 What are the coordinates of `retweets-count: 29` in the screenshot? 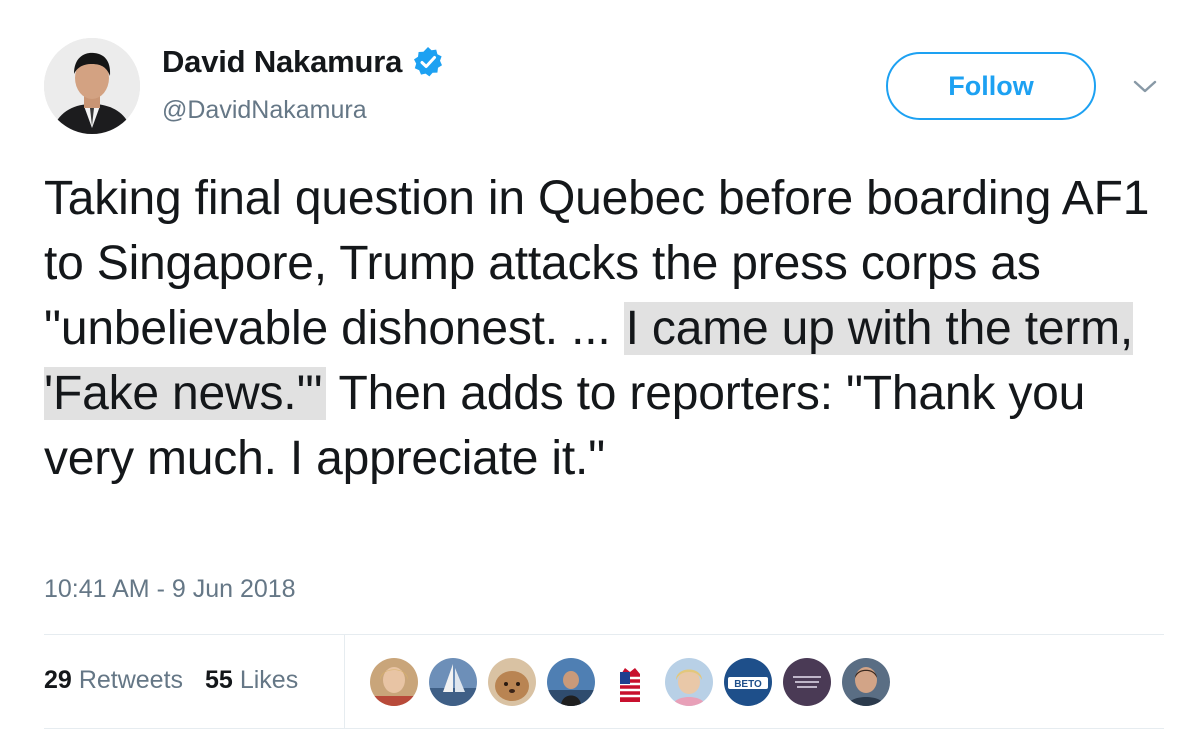 It's located at (58, 680).